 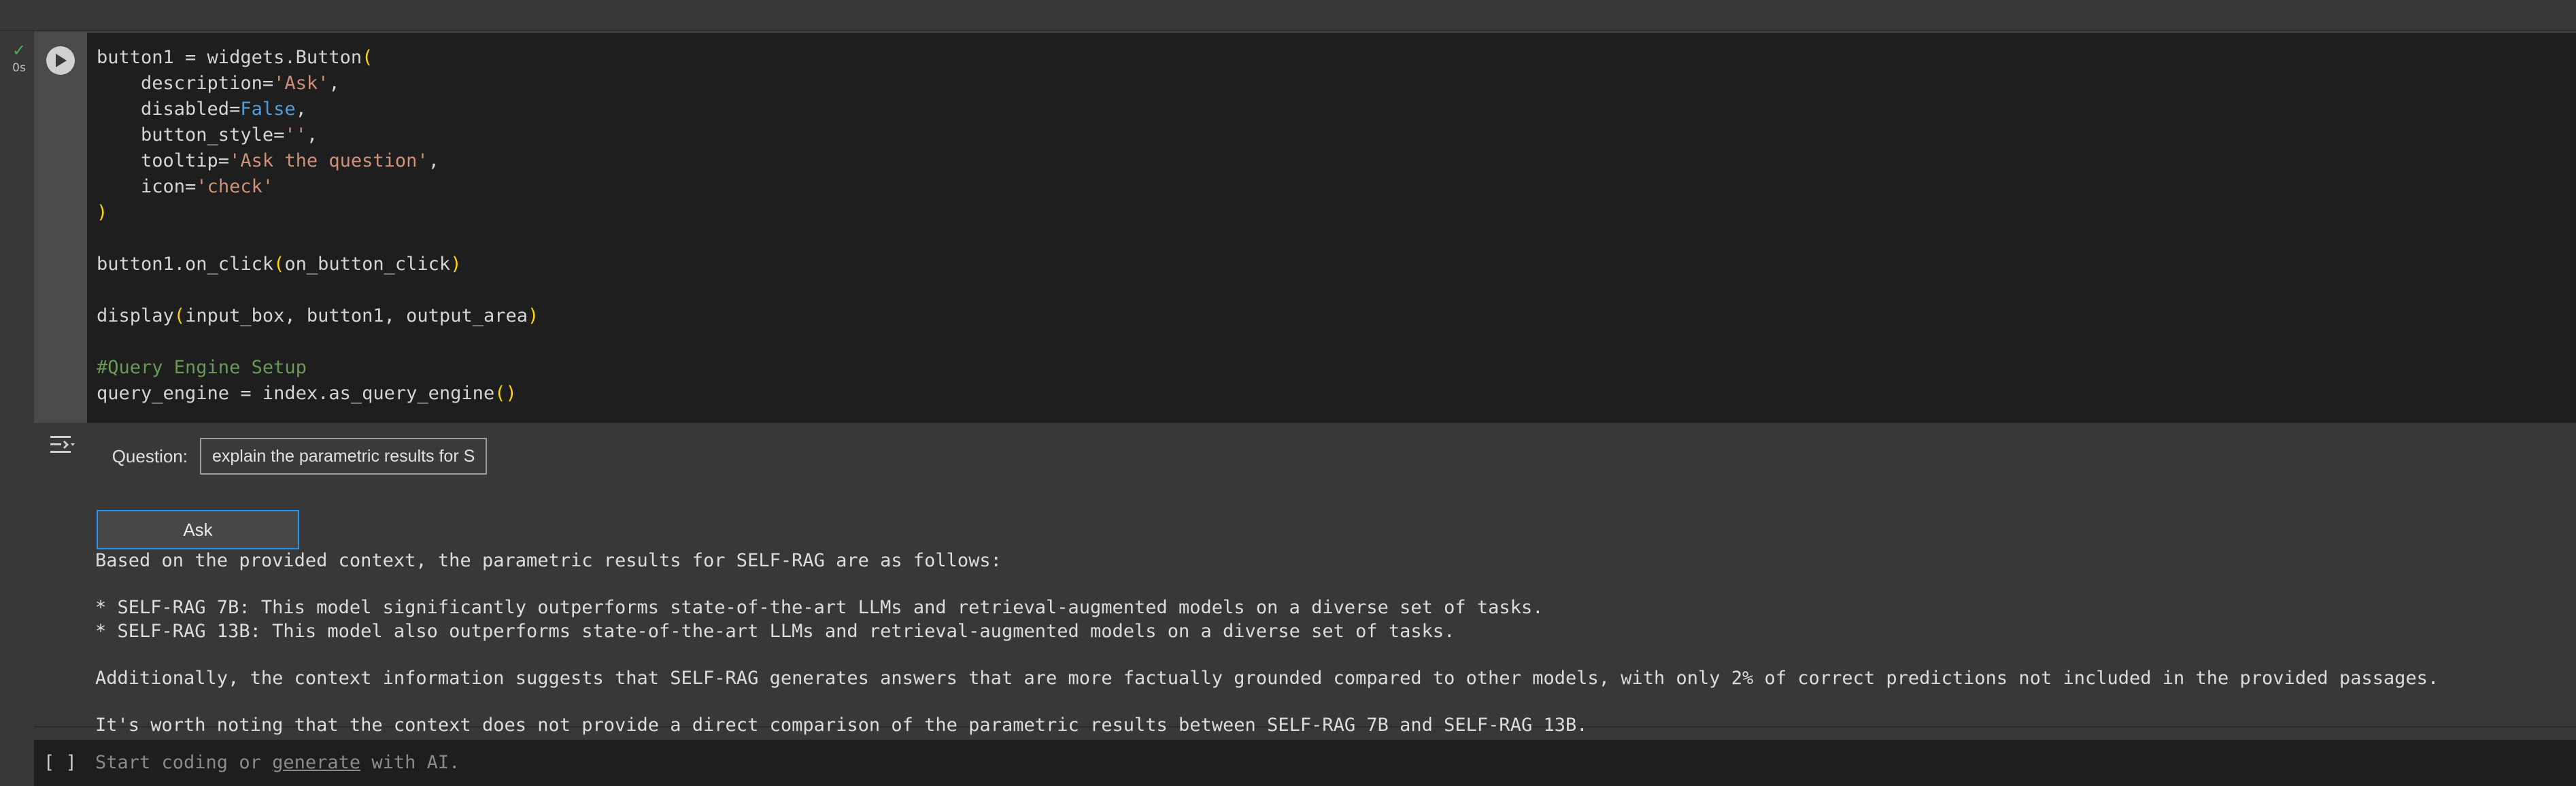 I want to click on cell-placeholder: Start coding or generate with AI., so click(x=277, y=762).